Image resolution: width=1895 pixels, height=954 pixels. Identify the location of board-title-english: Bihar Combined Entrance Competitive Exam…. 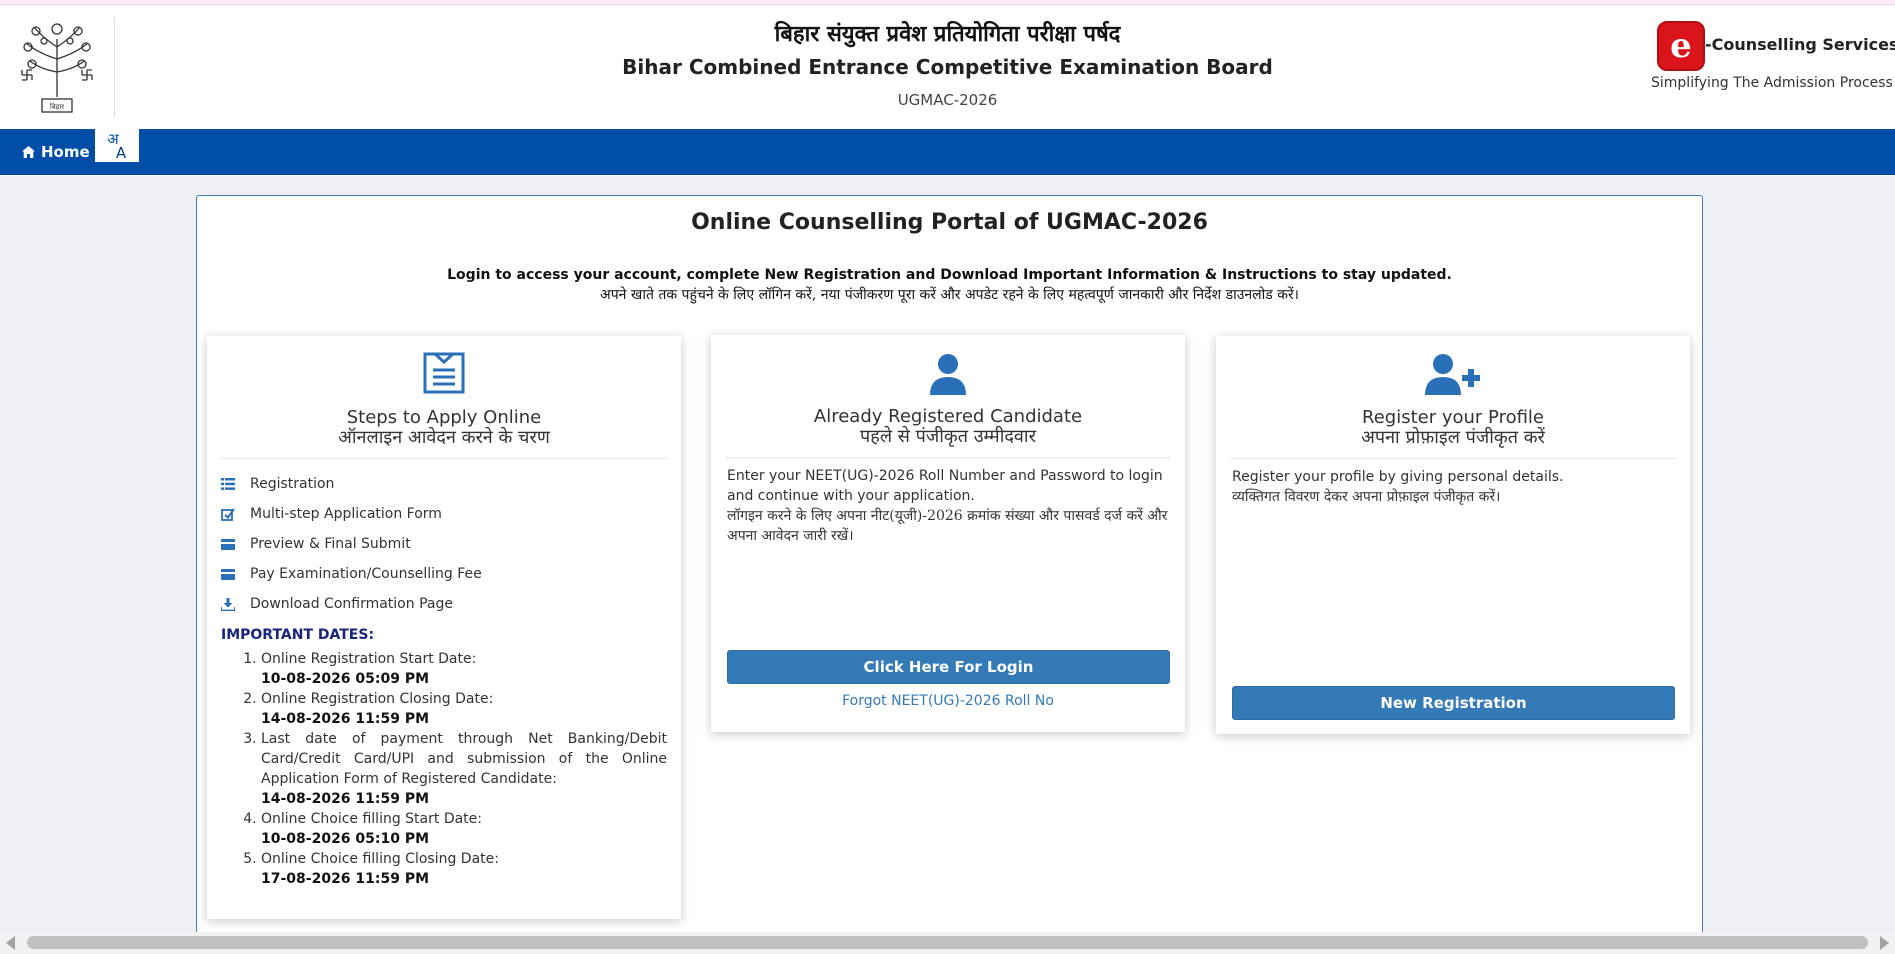
(947, 67).